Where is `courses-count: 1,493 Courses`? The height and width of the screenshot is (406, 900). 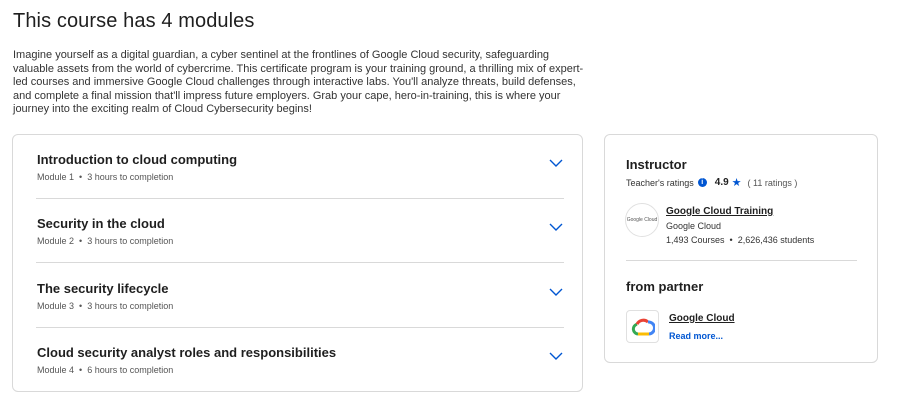
courses-count: 1,493 Courses is located at coordinates (695, 240).